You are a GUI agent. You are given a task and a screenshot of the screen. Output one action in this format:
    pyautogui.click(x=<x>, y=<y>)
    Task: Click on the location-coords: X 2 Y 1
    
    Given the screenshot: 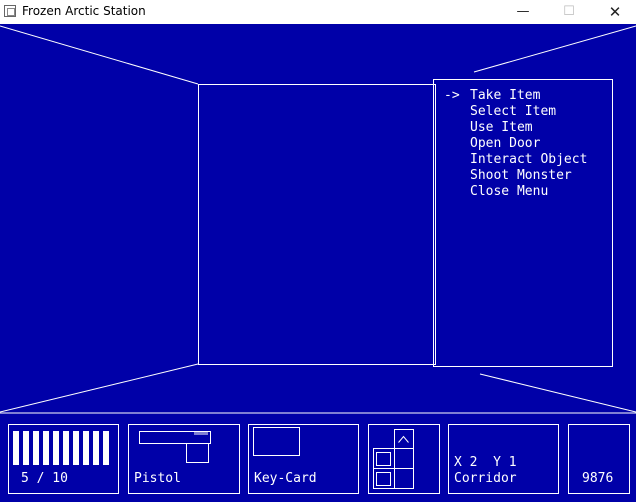 What is the action you would take?
    pyautogui.click(x=485, y=462)
    